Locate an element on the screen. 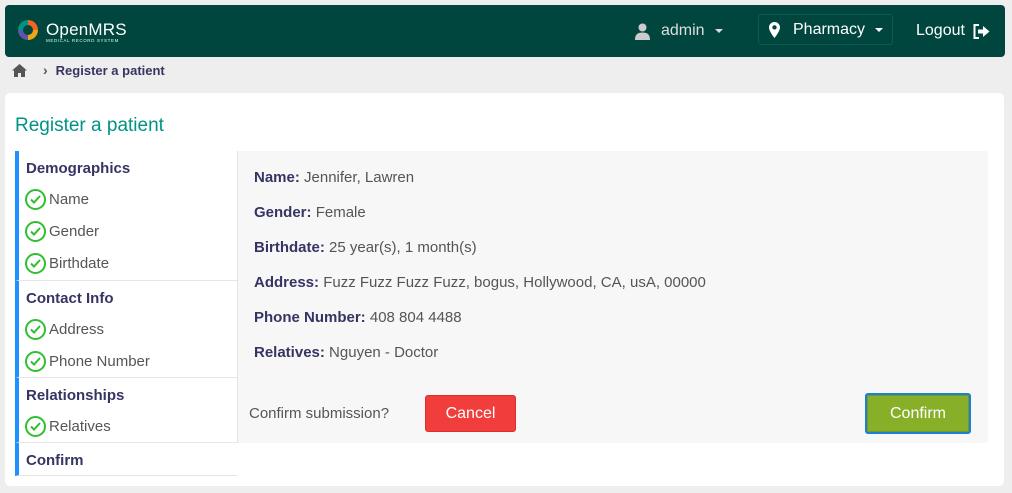 The height and width of the screenshot is (493, 1012). openmrs-logo-icon is located at coordinates (28, 30).